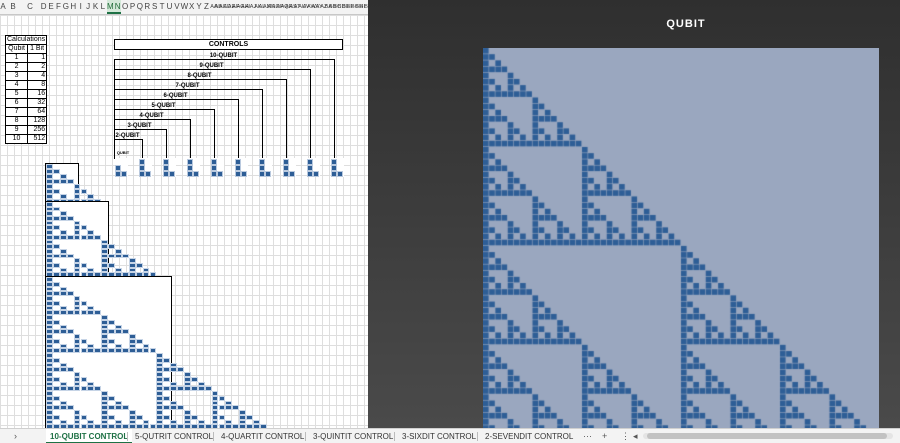 This screenshot has height=443, width=900. I want to click on column-header-e: E, so click(50, 7).